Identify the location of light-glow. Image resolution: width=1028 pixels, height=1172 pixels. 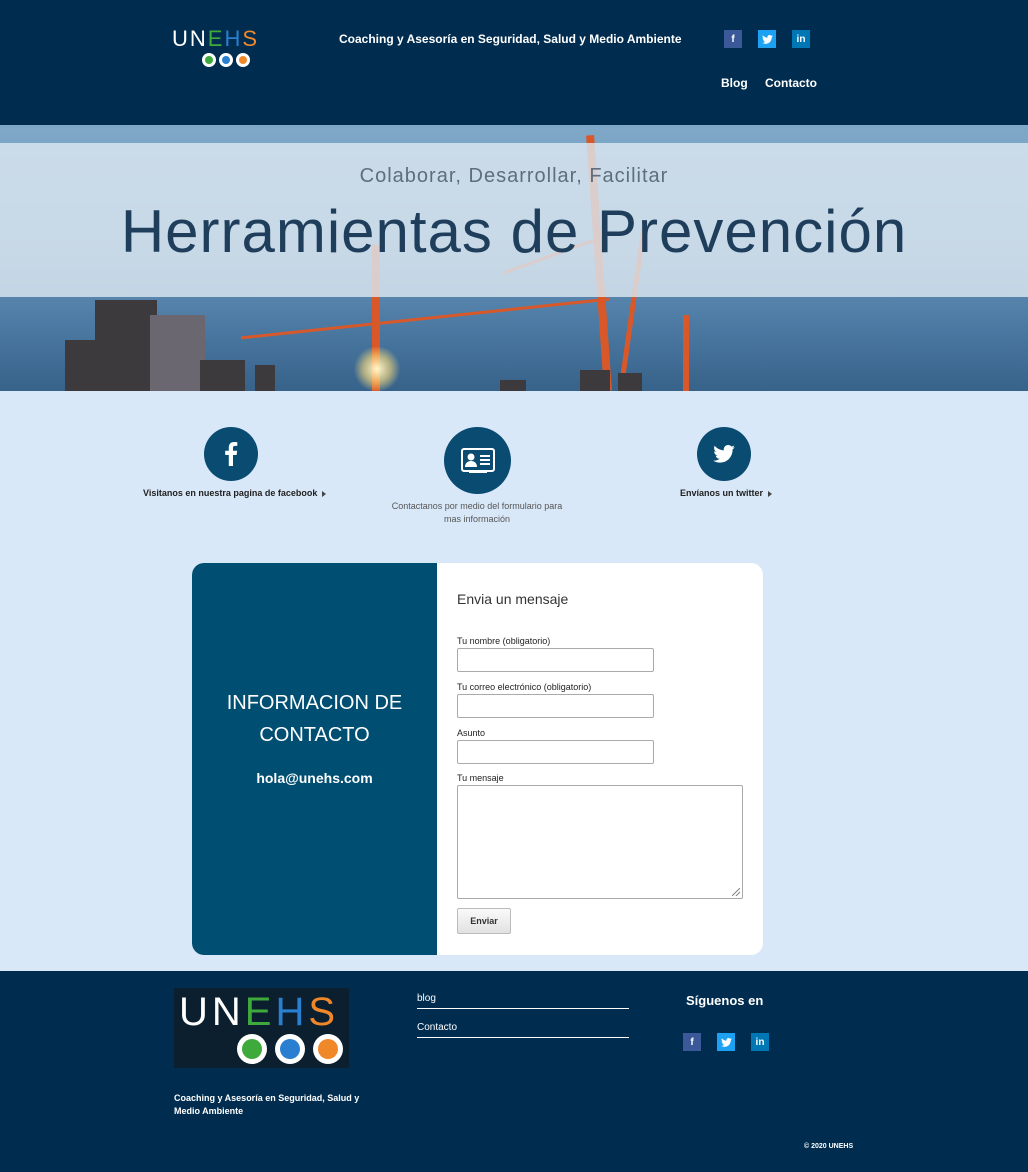
(377, 369).